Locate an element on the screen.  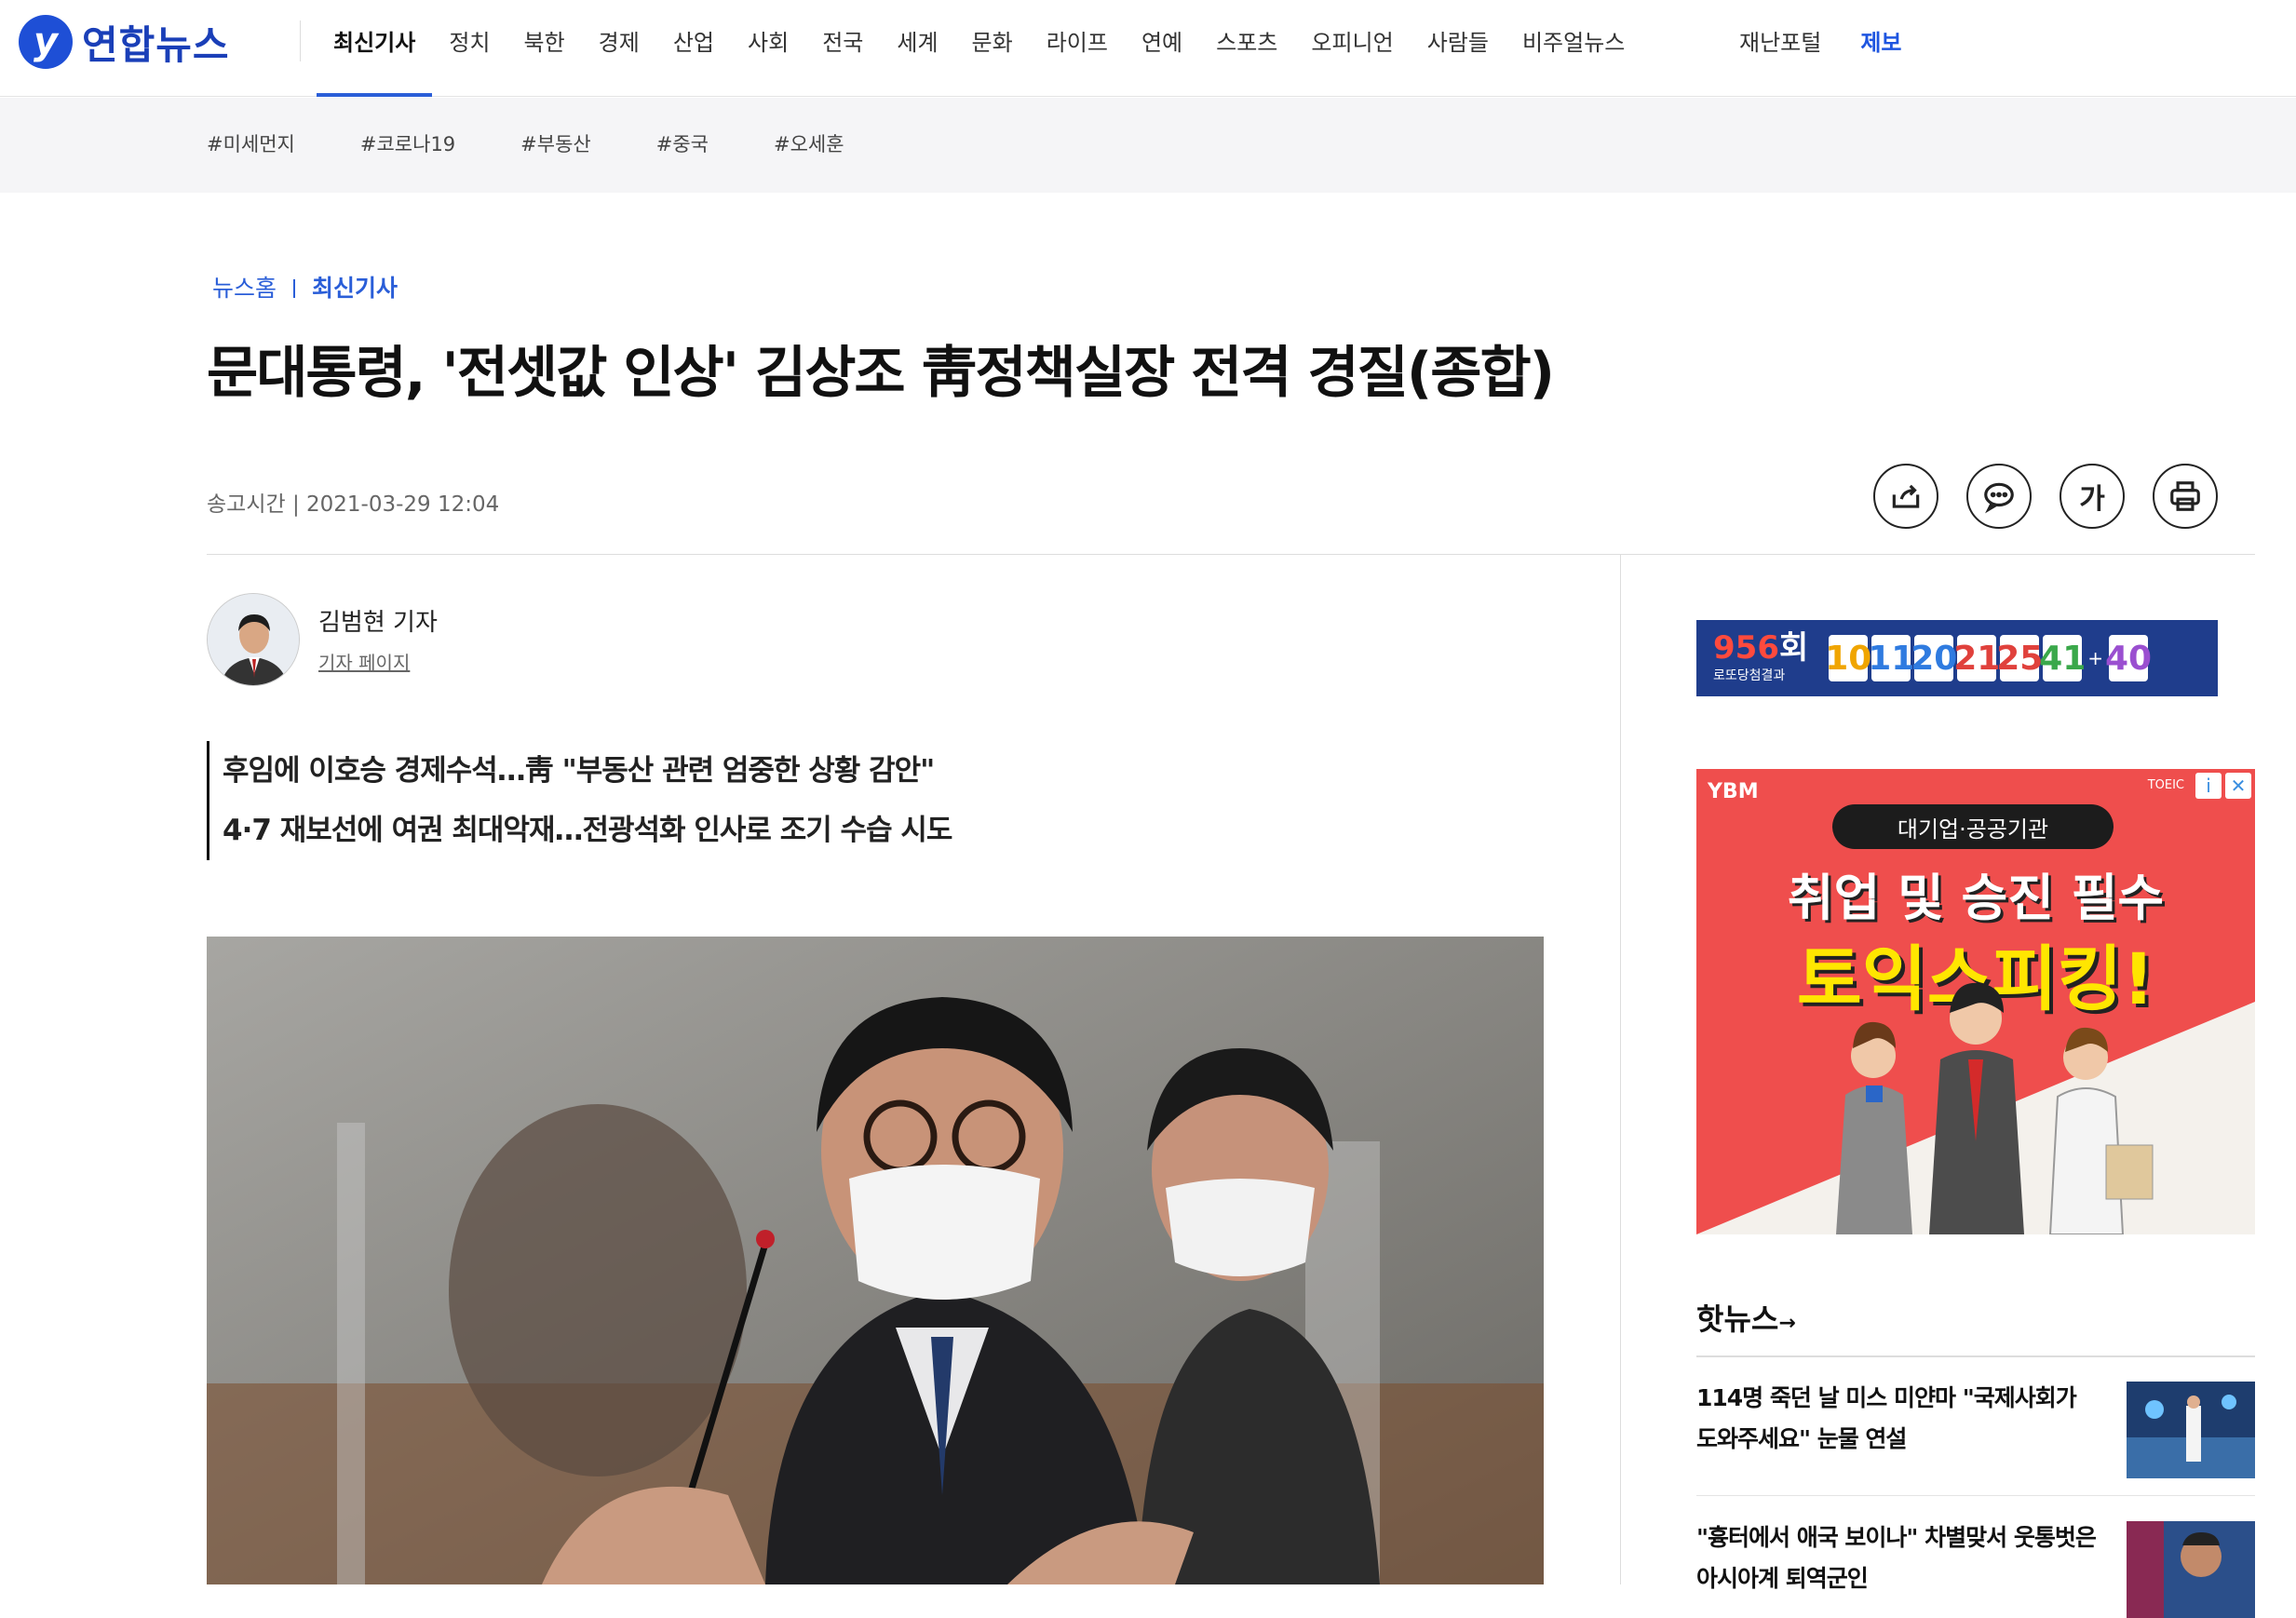
lotto-result-banner: 956회 로또당첨결과 10 11 20 21 25 41 + 40 is located at coordinates (1957, 658).